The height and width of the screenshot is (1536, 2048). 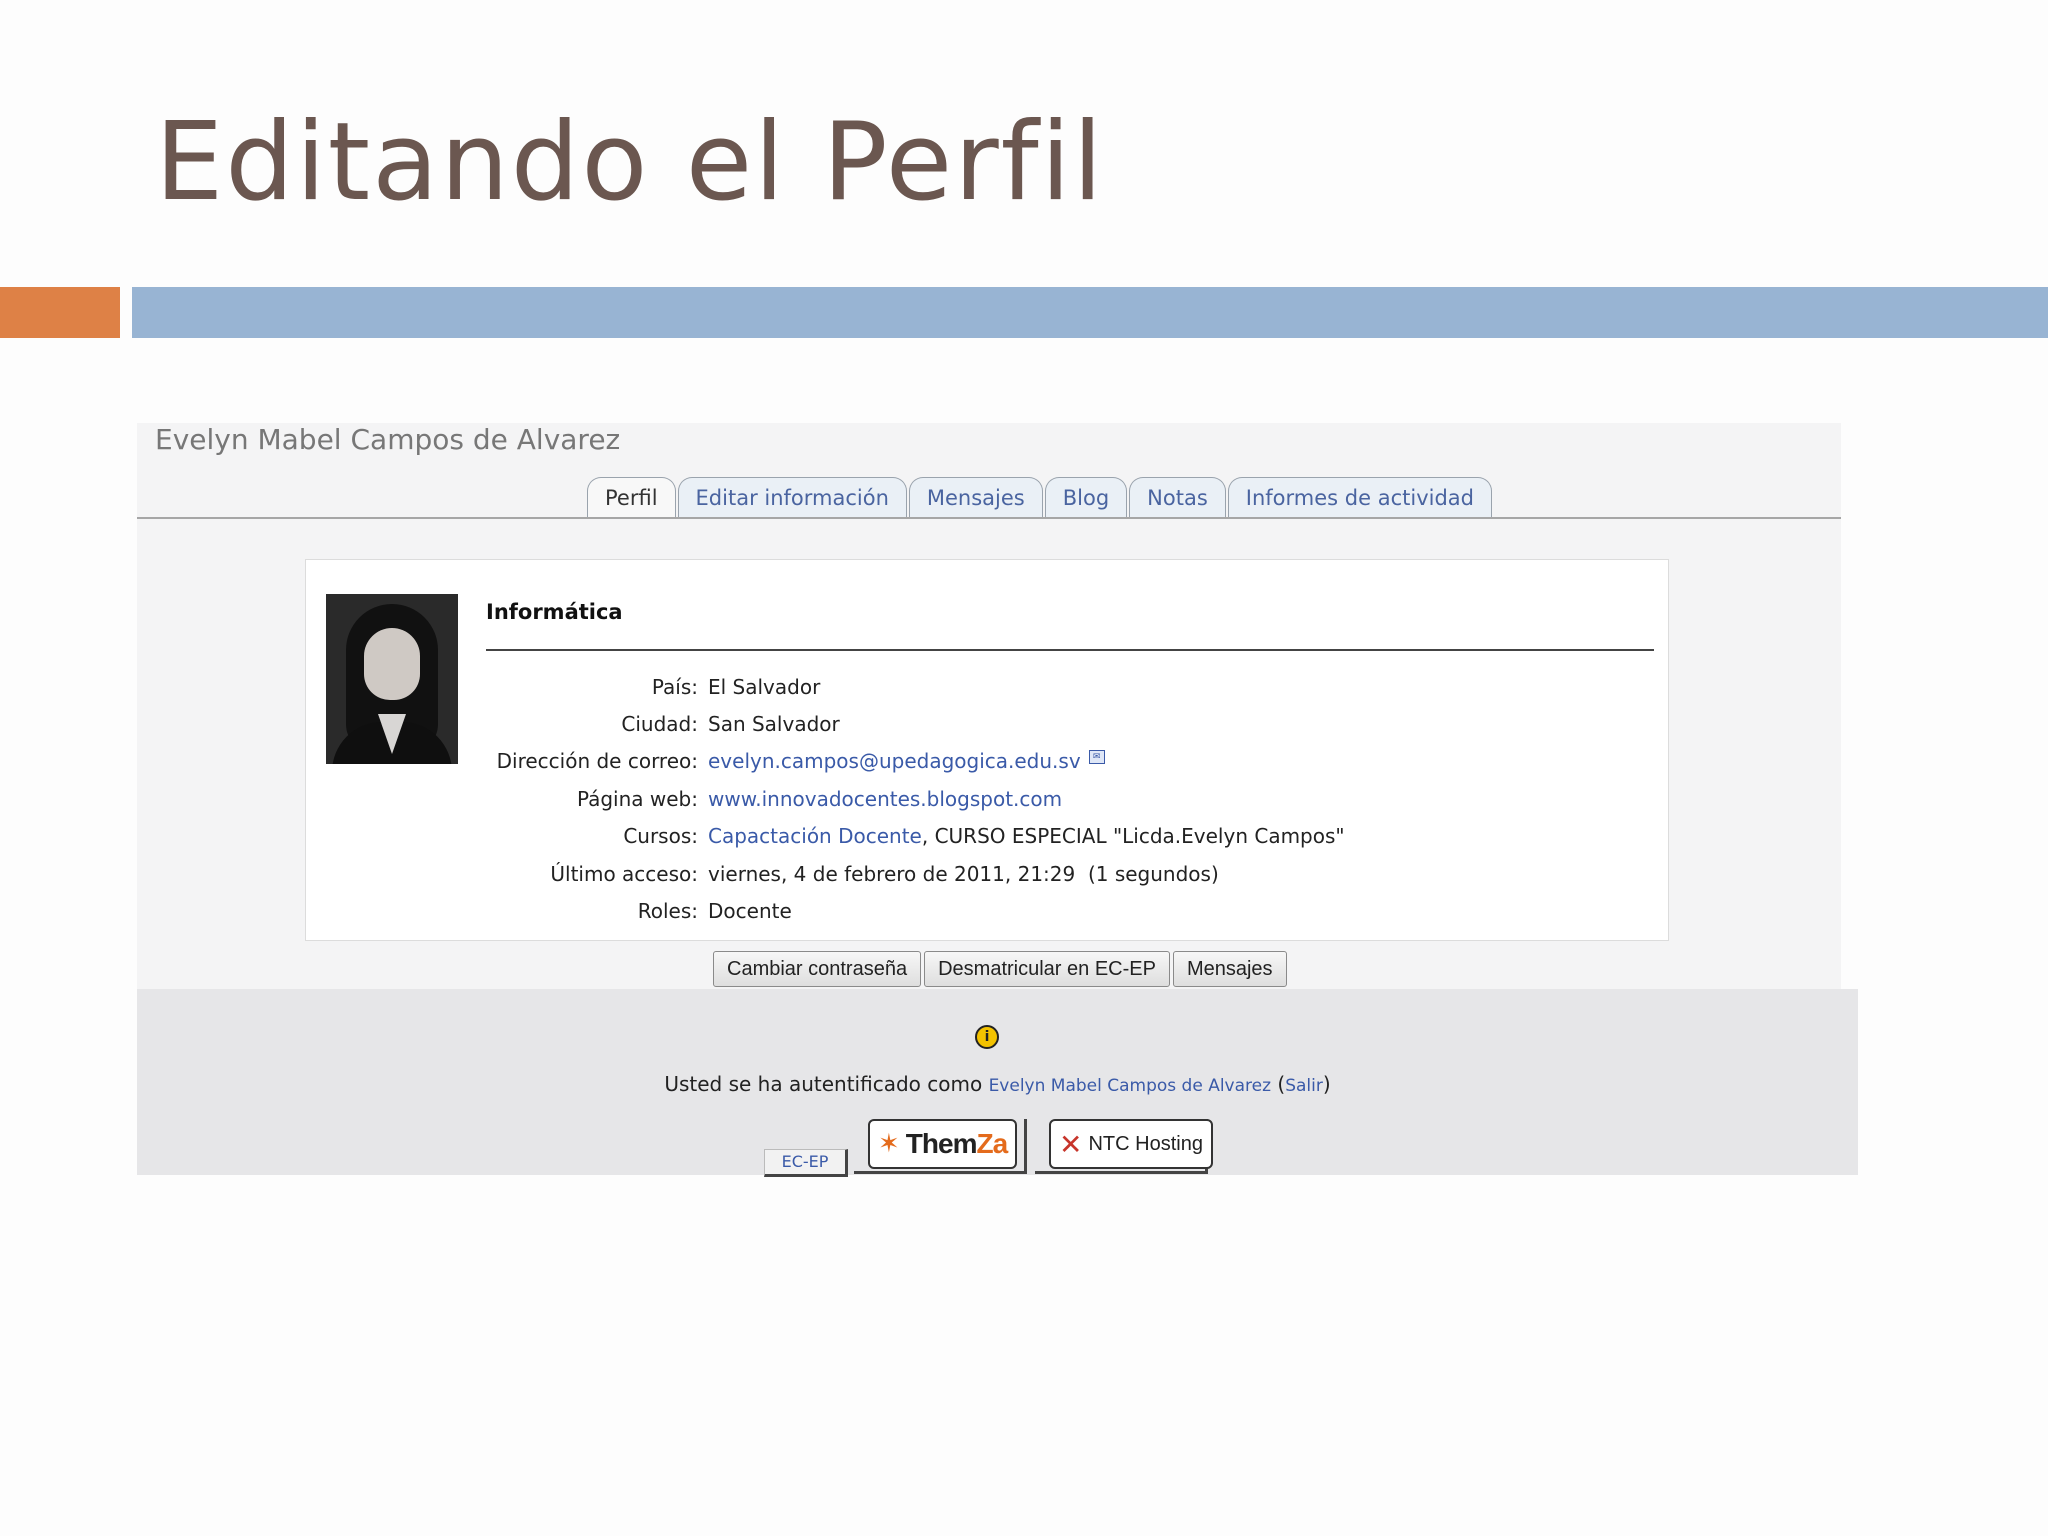 I want to click on user-photo, so click(x=392, y=679).